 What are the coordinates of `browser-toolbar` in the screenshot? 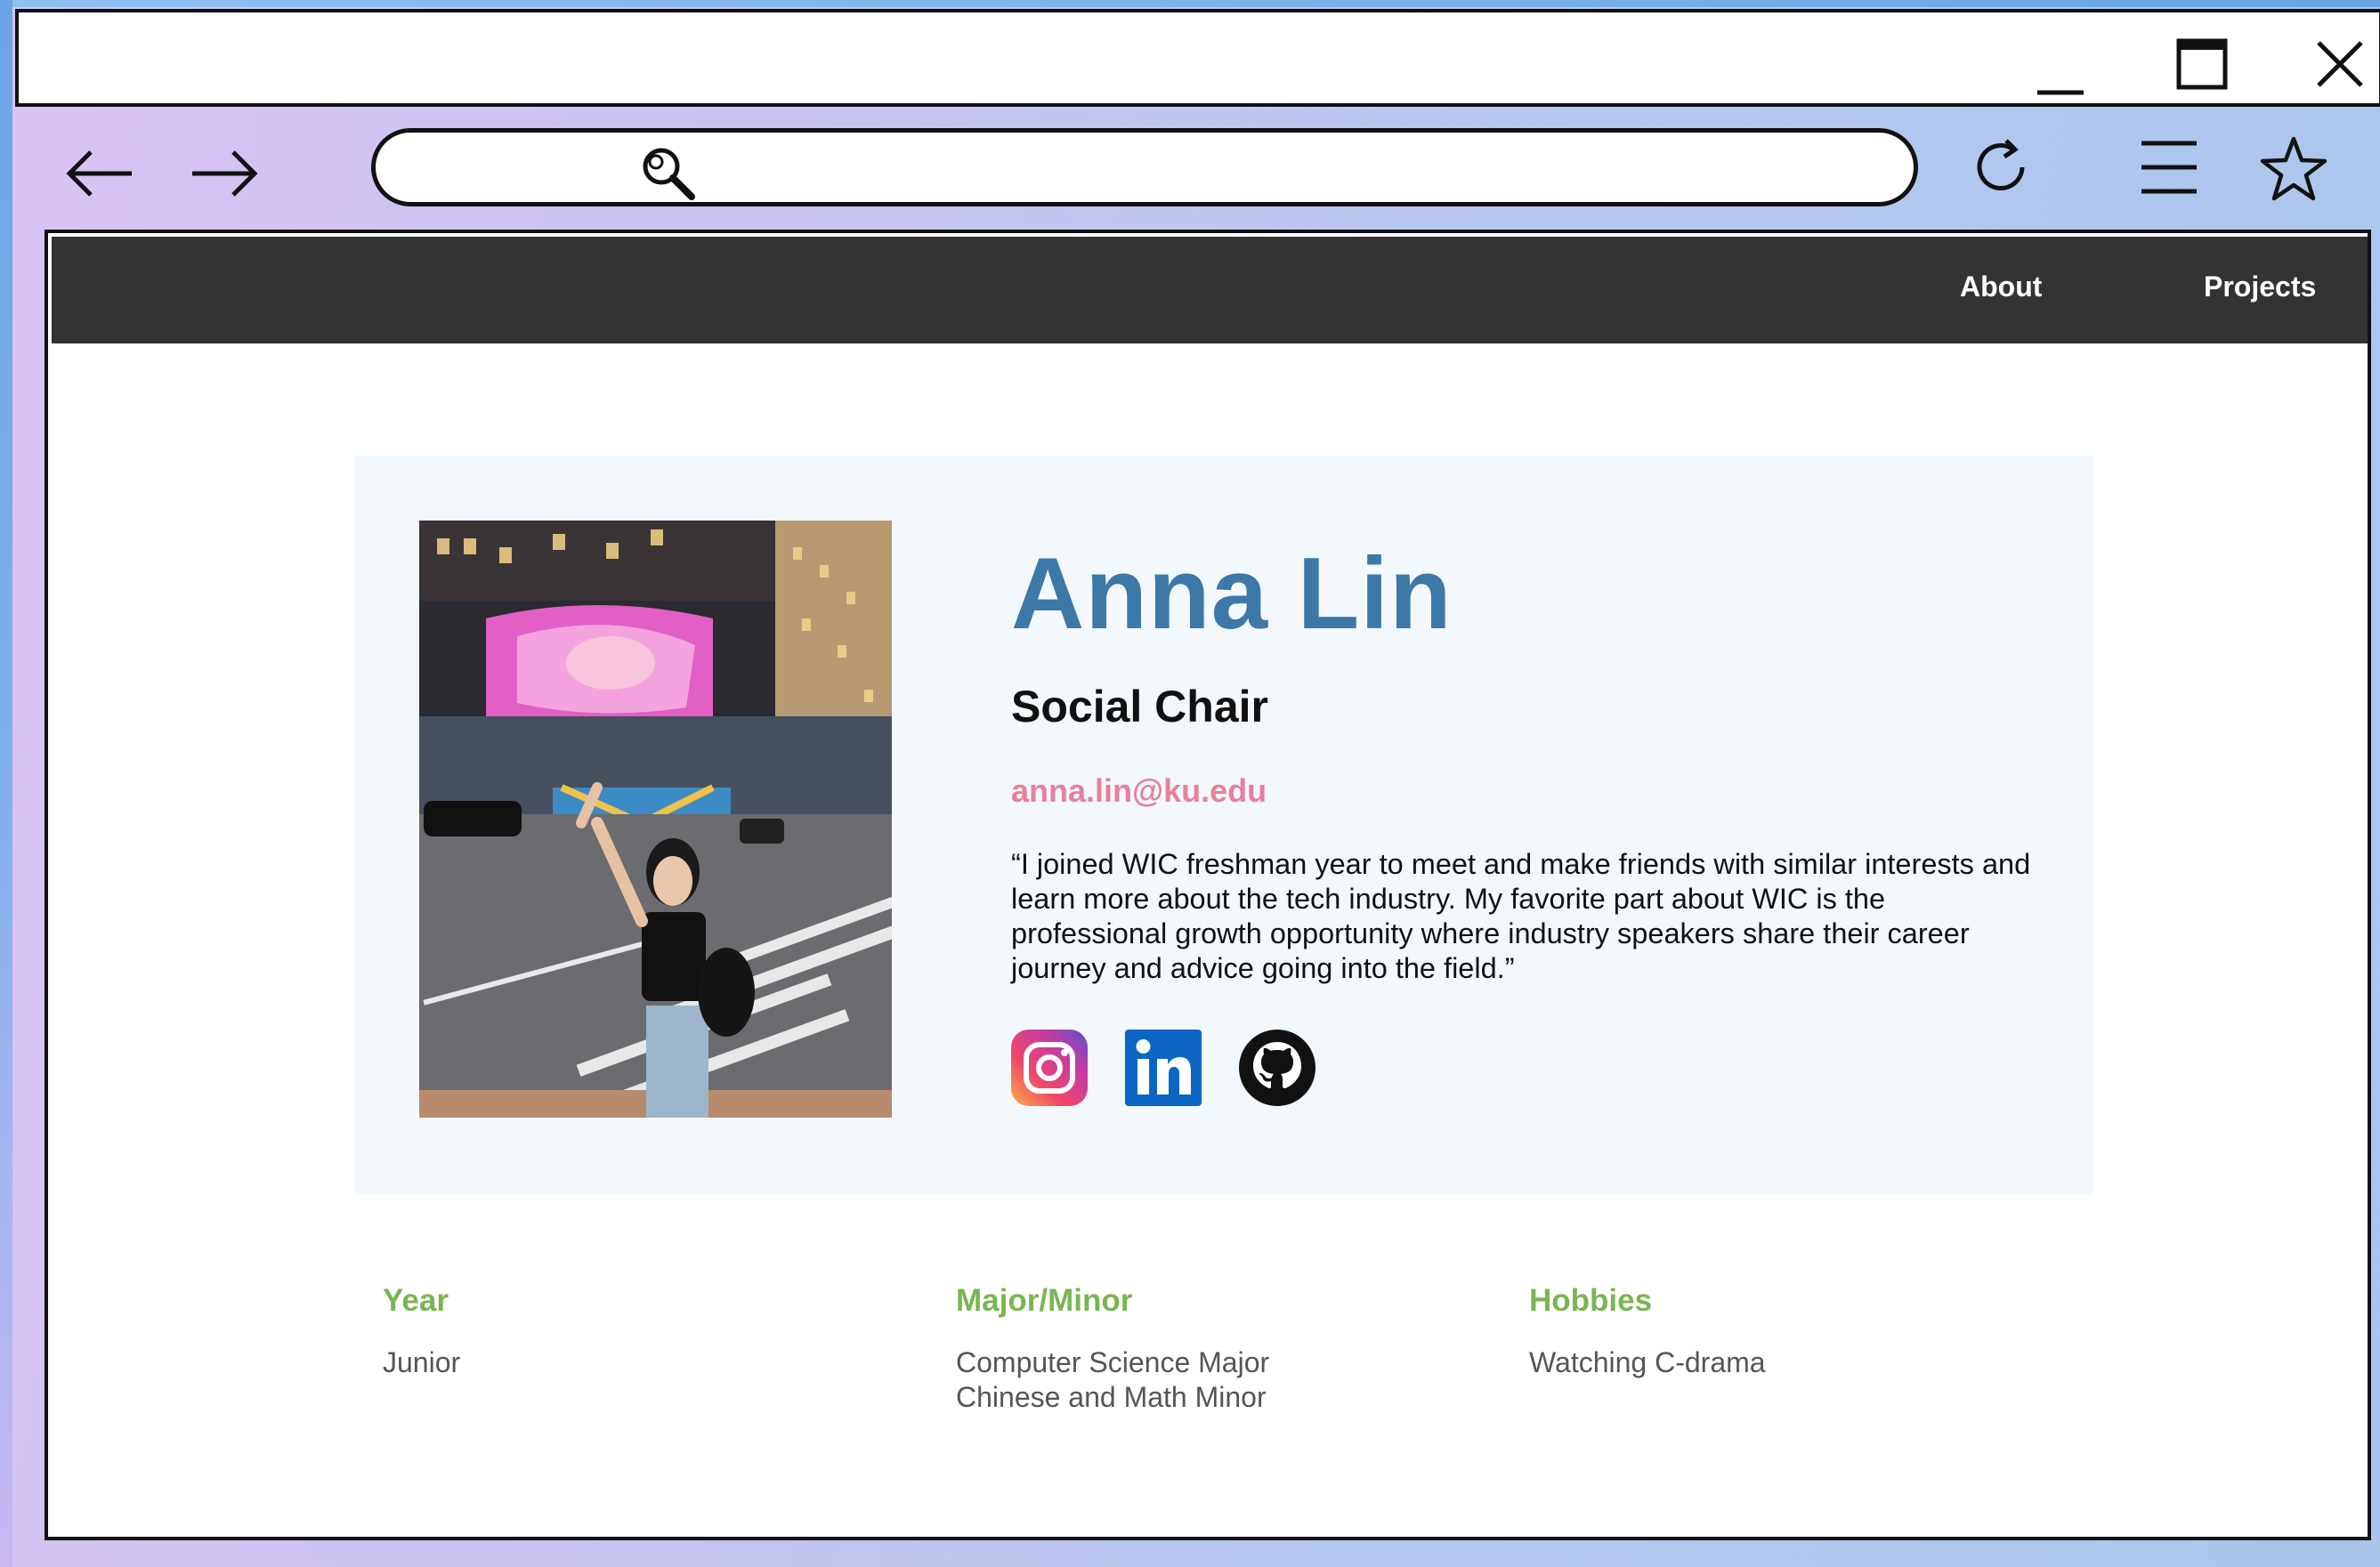 It's located at (1198, 169).